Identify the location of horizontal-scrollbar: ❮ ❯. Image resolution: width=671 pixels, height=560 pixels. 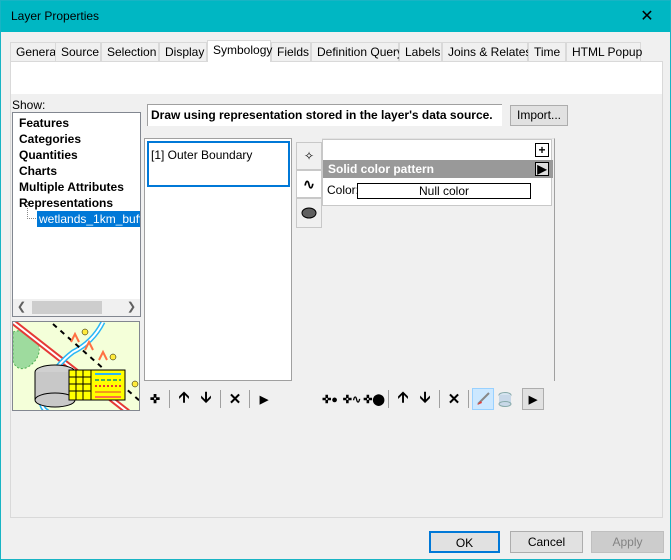
(76, 307).